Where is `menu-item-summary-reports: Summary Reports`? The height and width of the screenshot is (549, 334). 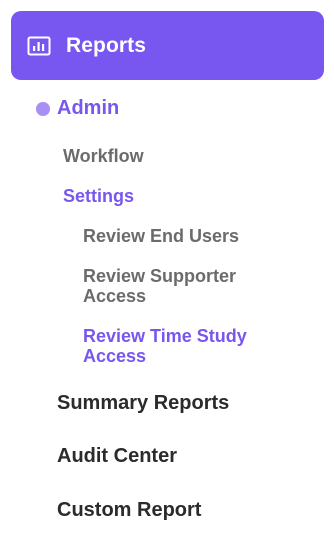 menu-item-summary-reports: Summary Reports is located at coordinates (143, 403).